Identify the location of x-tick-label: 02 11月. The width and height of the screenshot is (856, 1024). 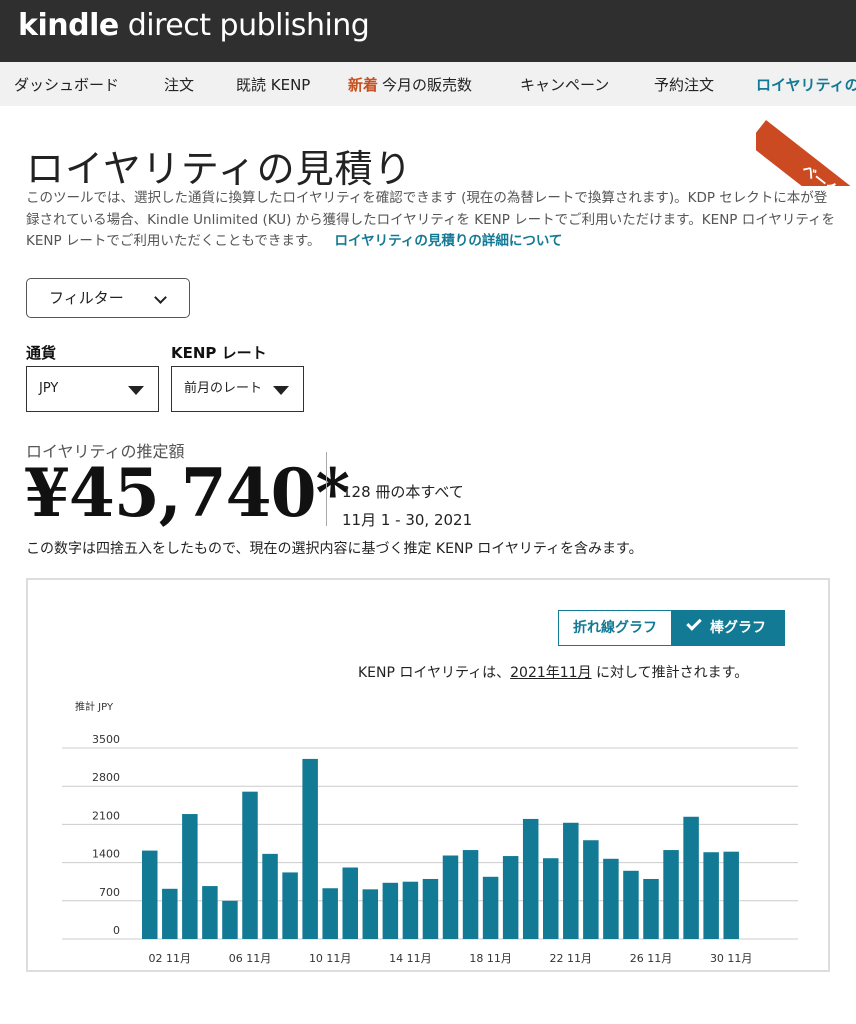
(170, 958).